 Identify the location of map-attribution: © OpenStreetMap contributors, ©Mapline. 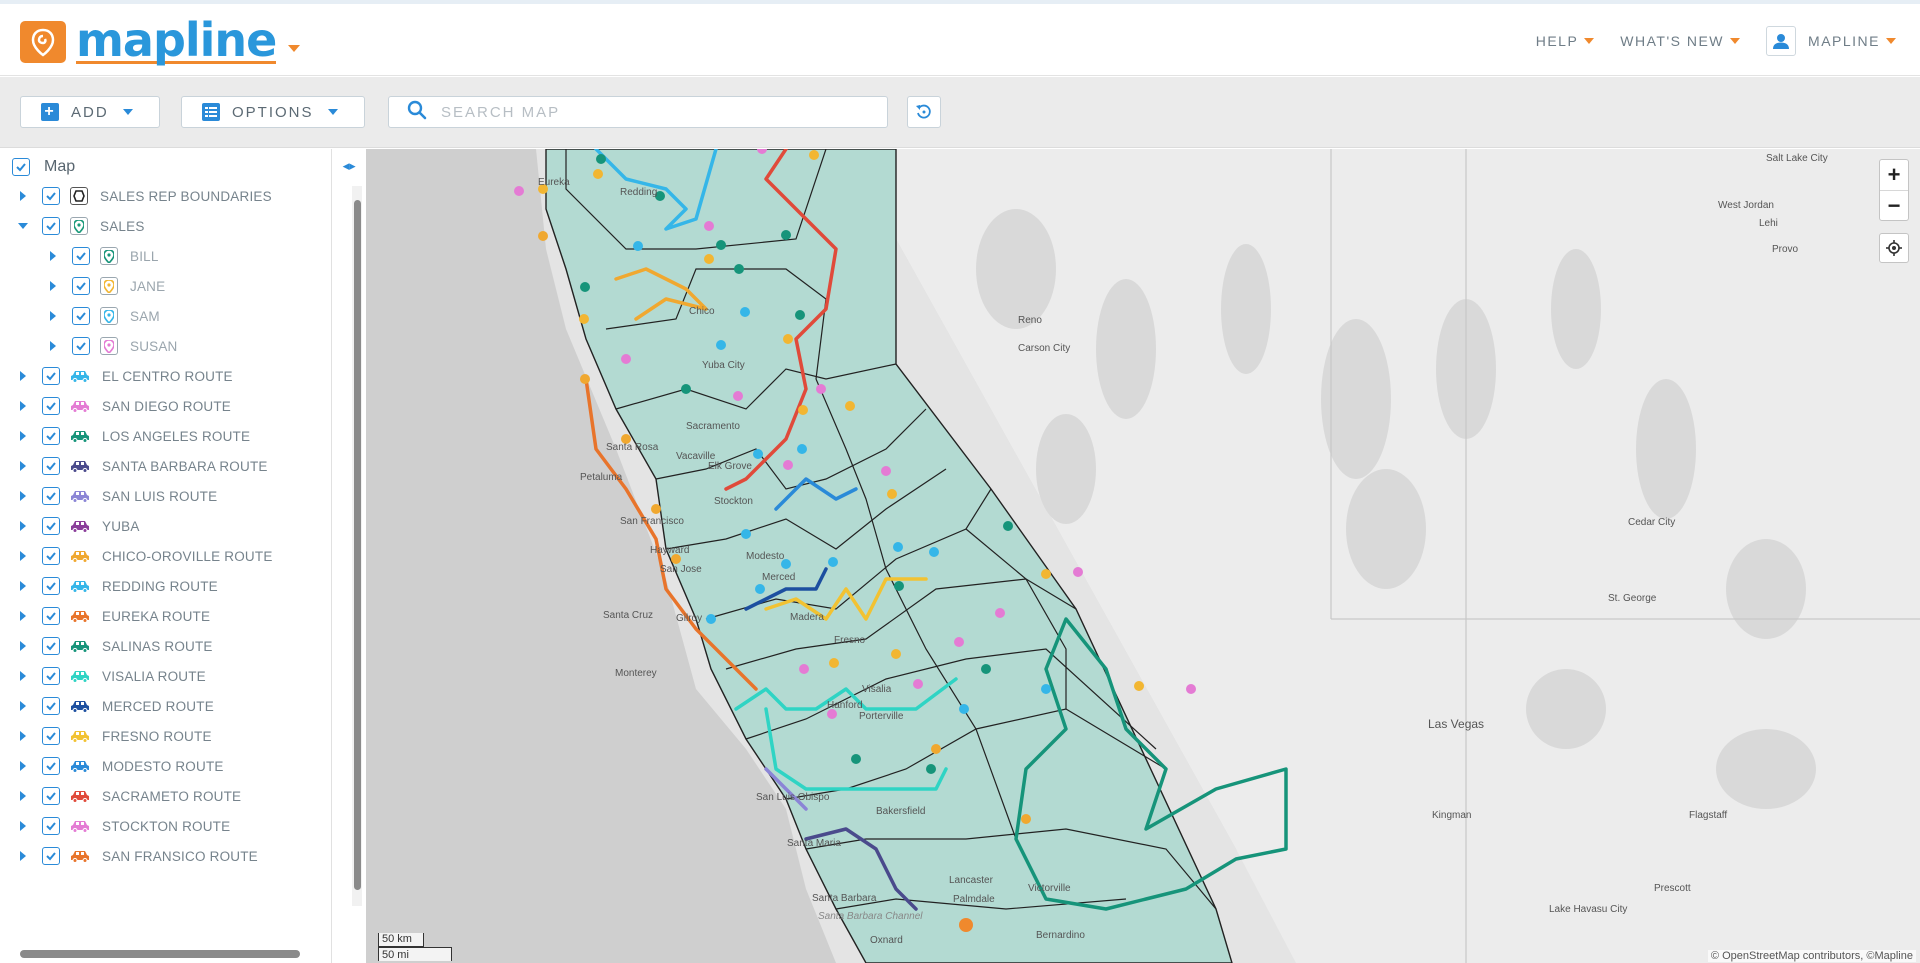
(1811, 956).